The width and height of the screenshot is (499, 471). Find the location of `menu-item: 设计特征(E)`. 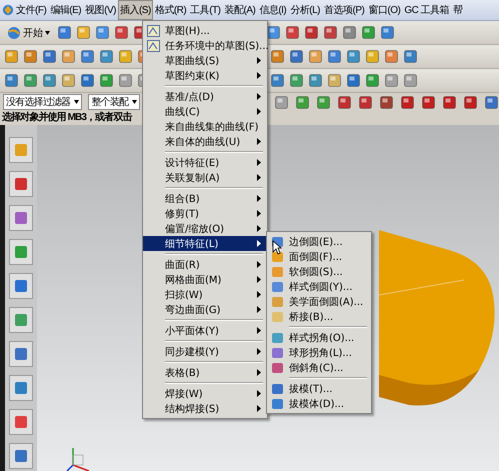

menu-item: 设计特征(E) is located at coordinates (205, 162).